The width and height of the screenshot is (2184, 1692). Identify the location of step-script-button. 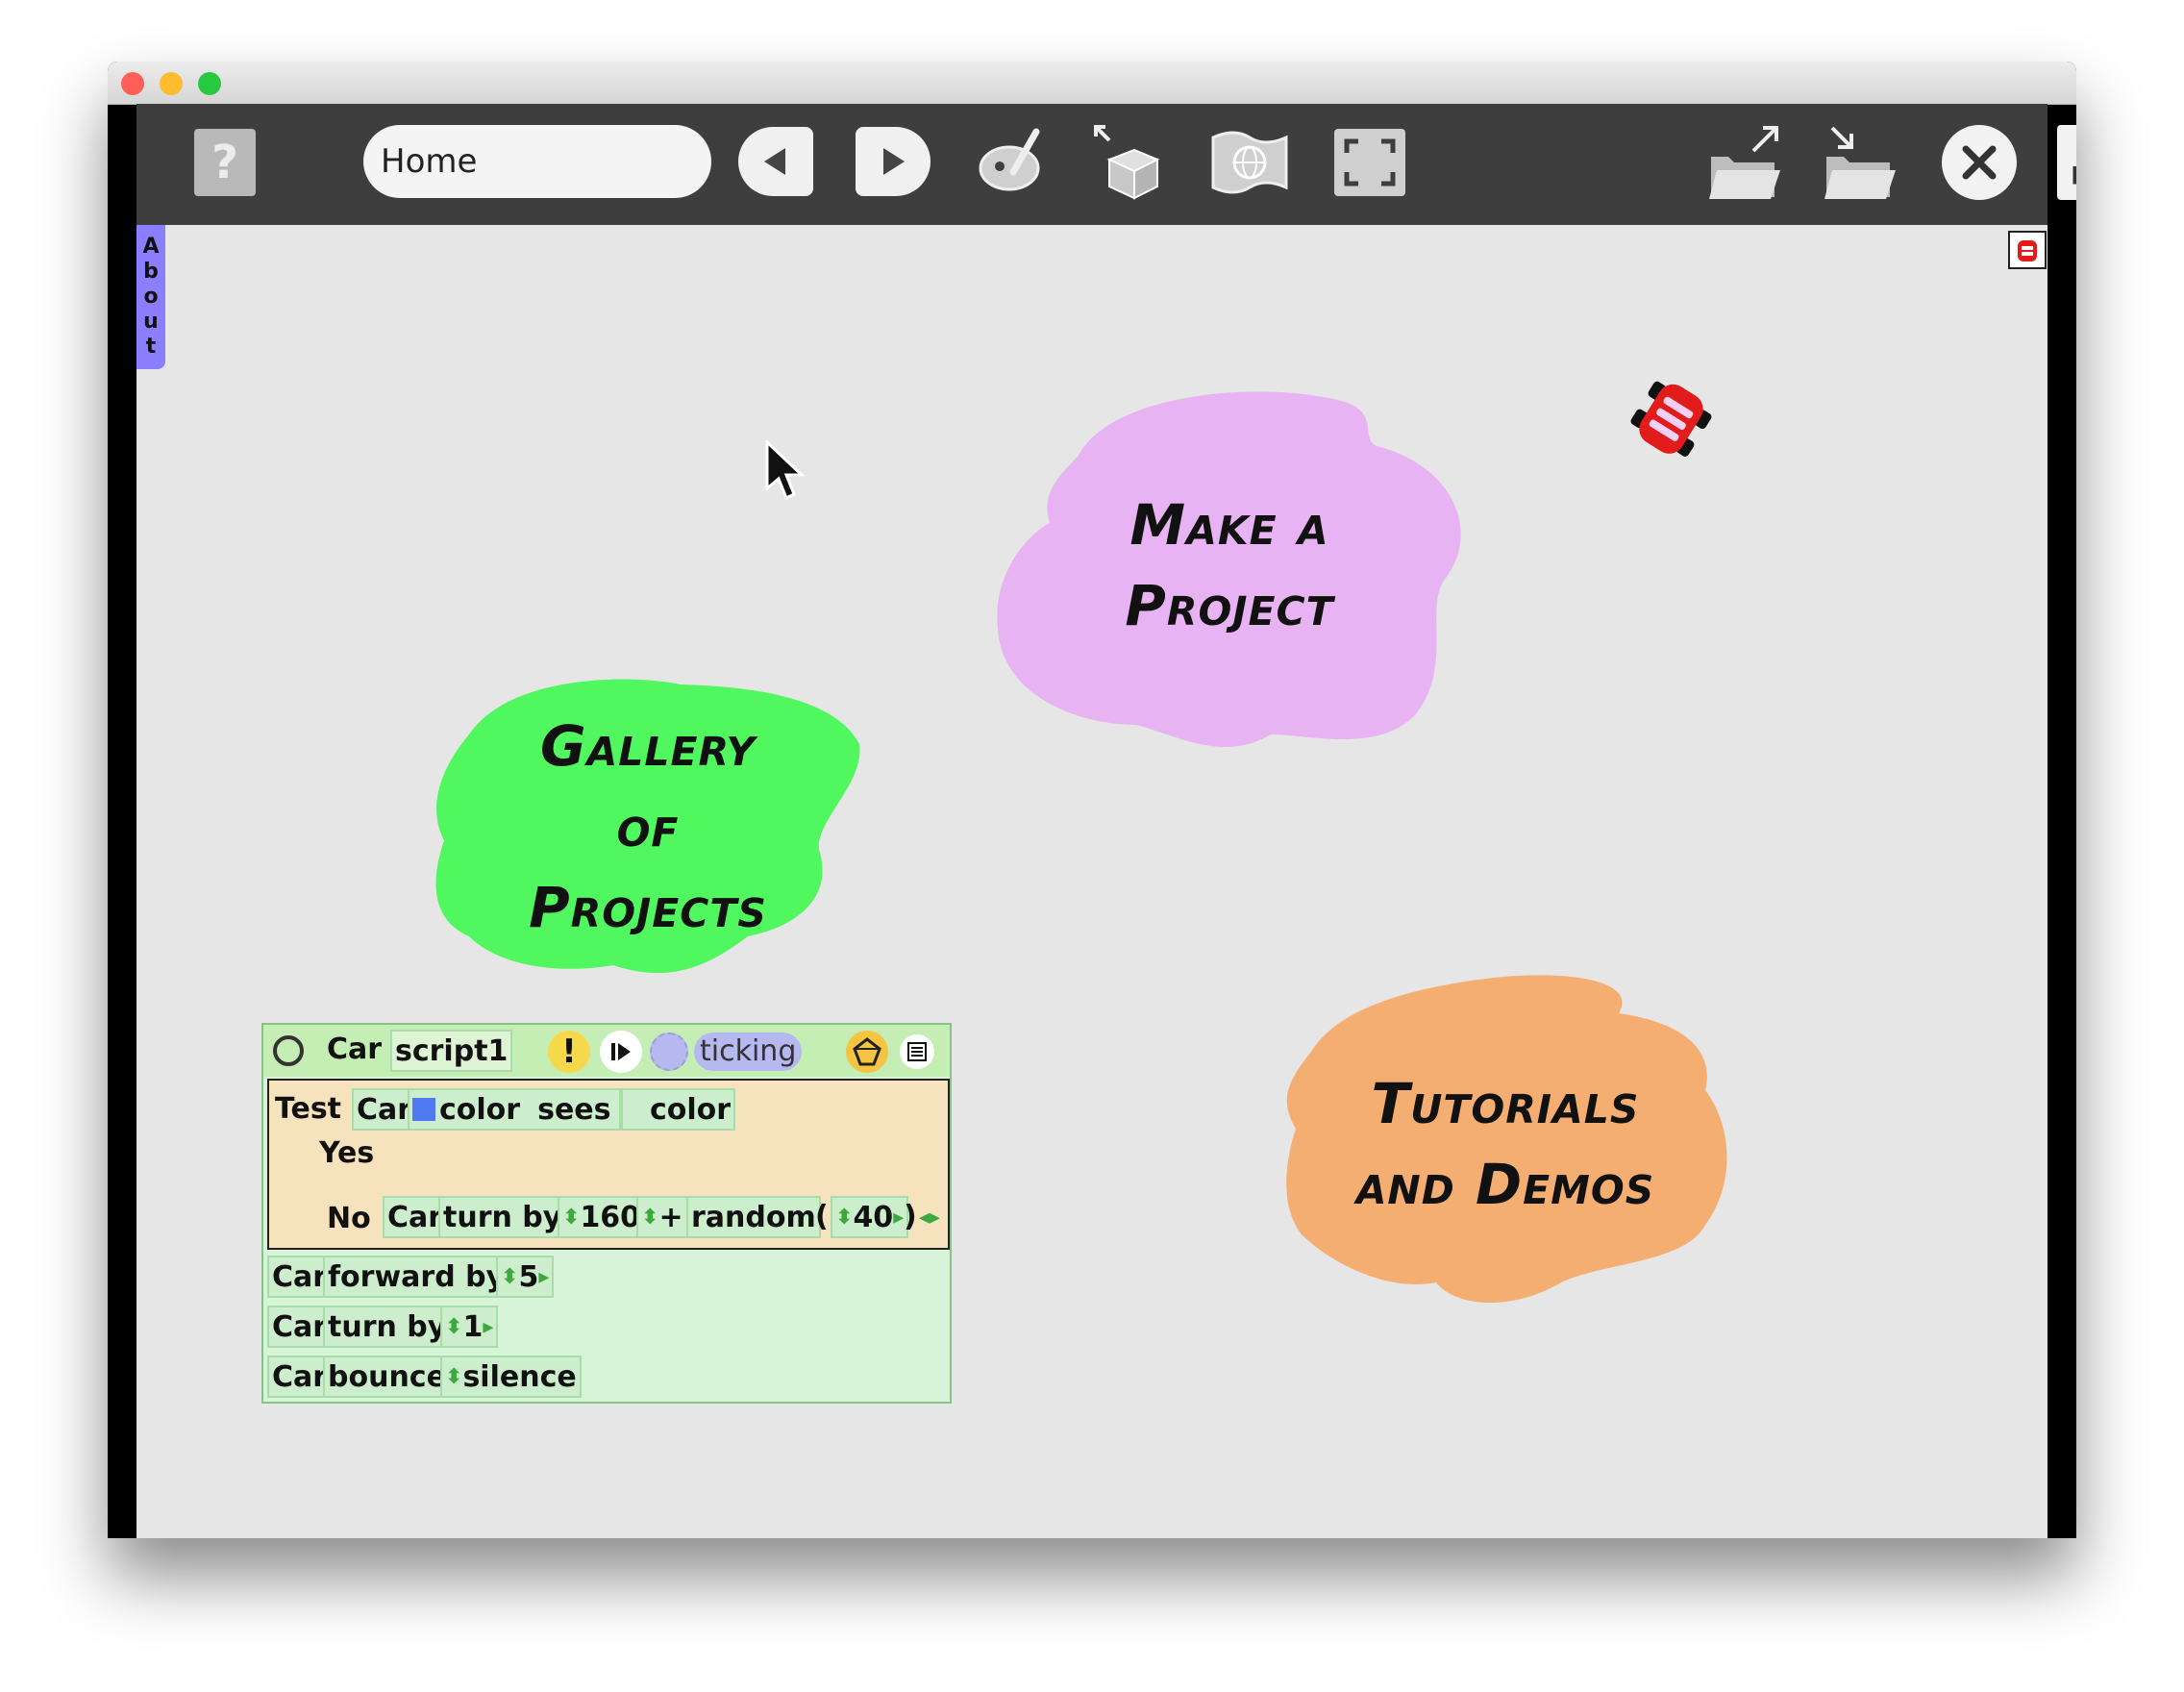
(621, 1052).